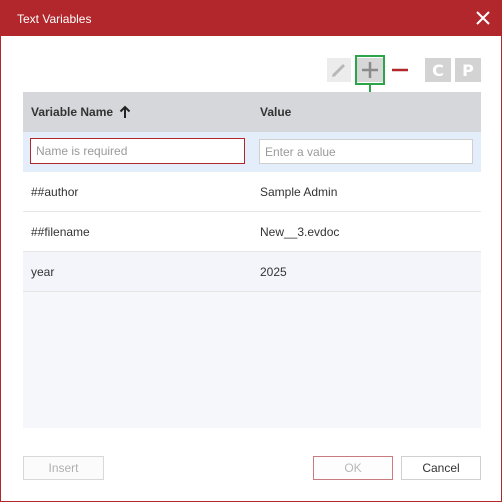 This screenshot has width=502, height=502. I want to click on variable-name-cell: year, so click(43, 272).